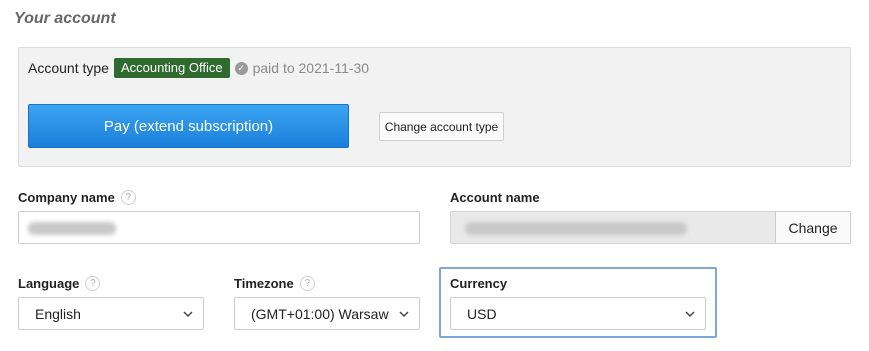 The image size is (869, 351). I want to click on account-name-label: Account name, so click(495, 197).